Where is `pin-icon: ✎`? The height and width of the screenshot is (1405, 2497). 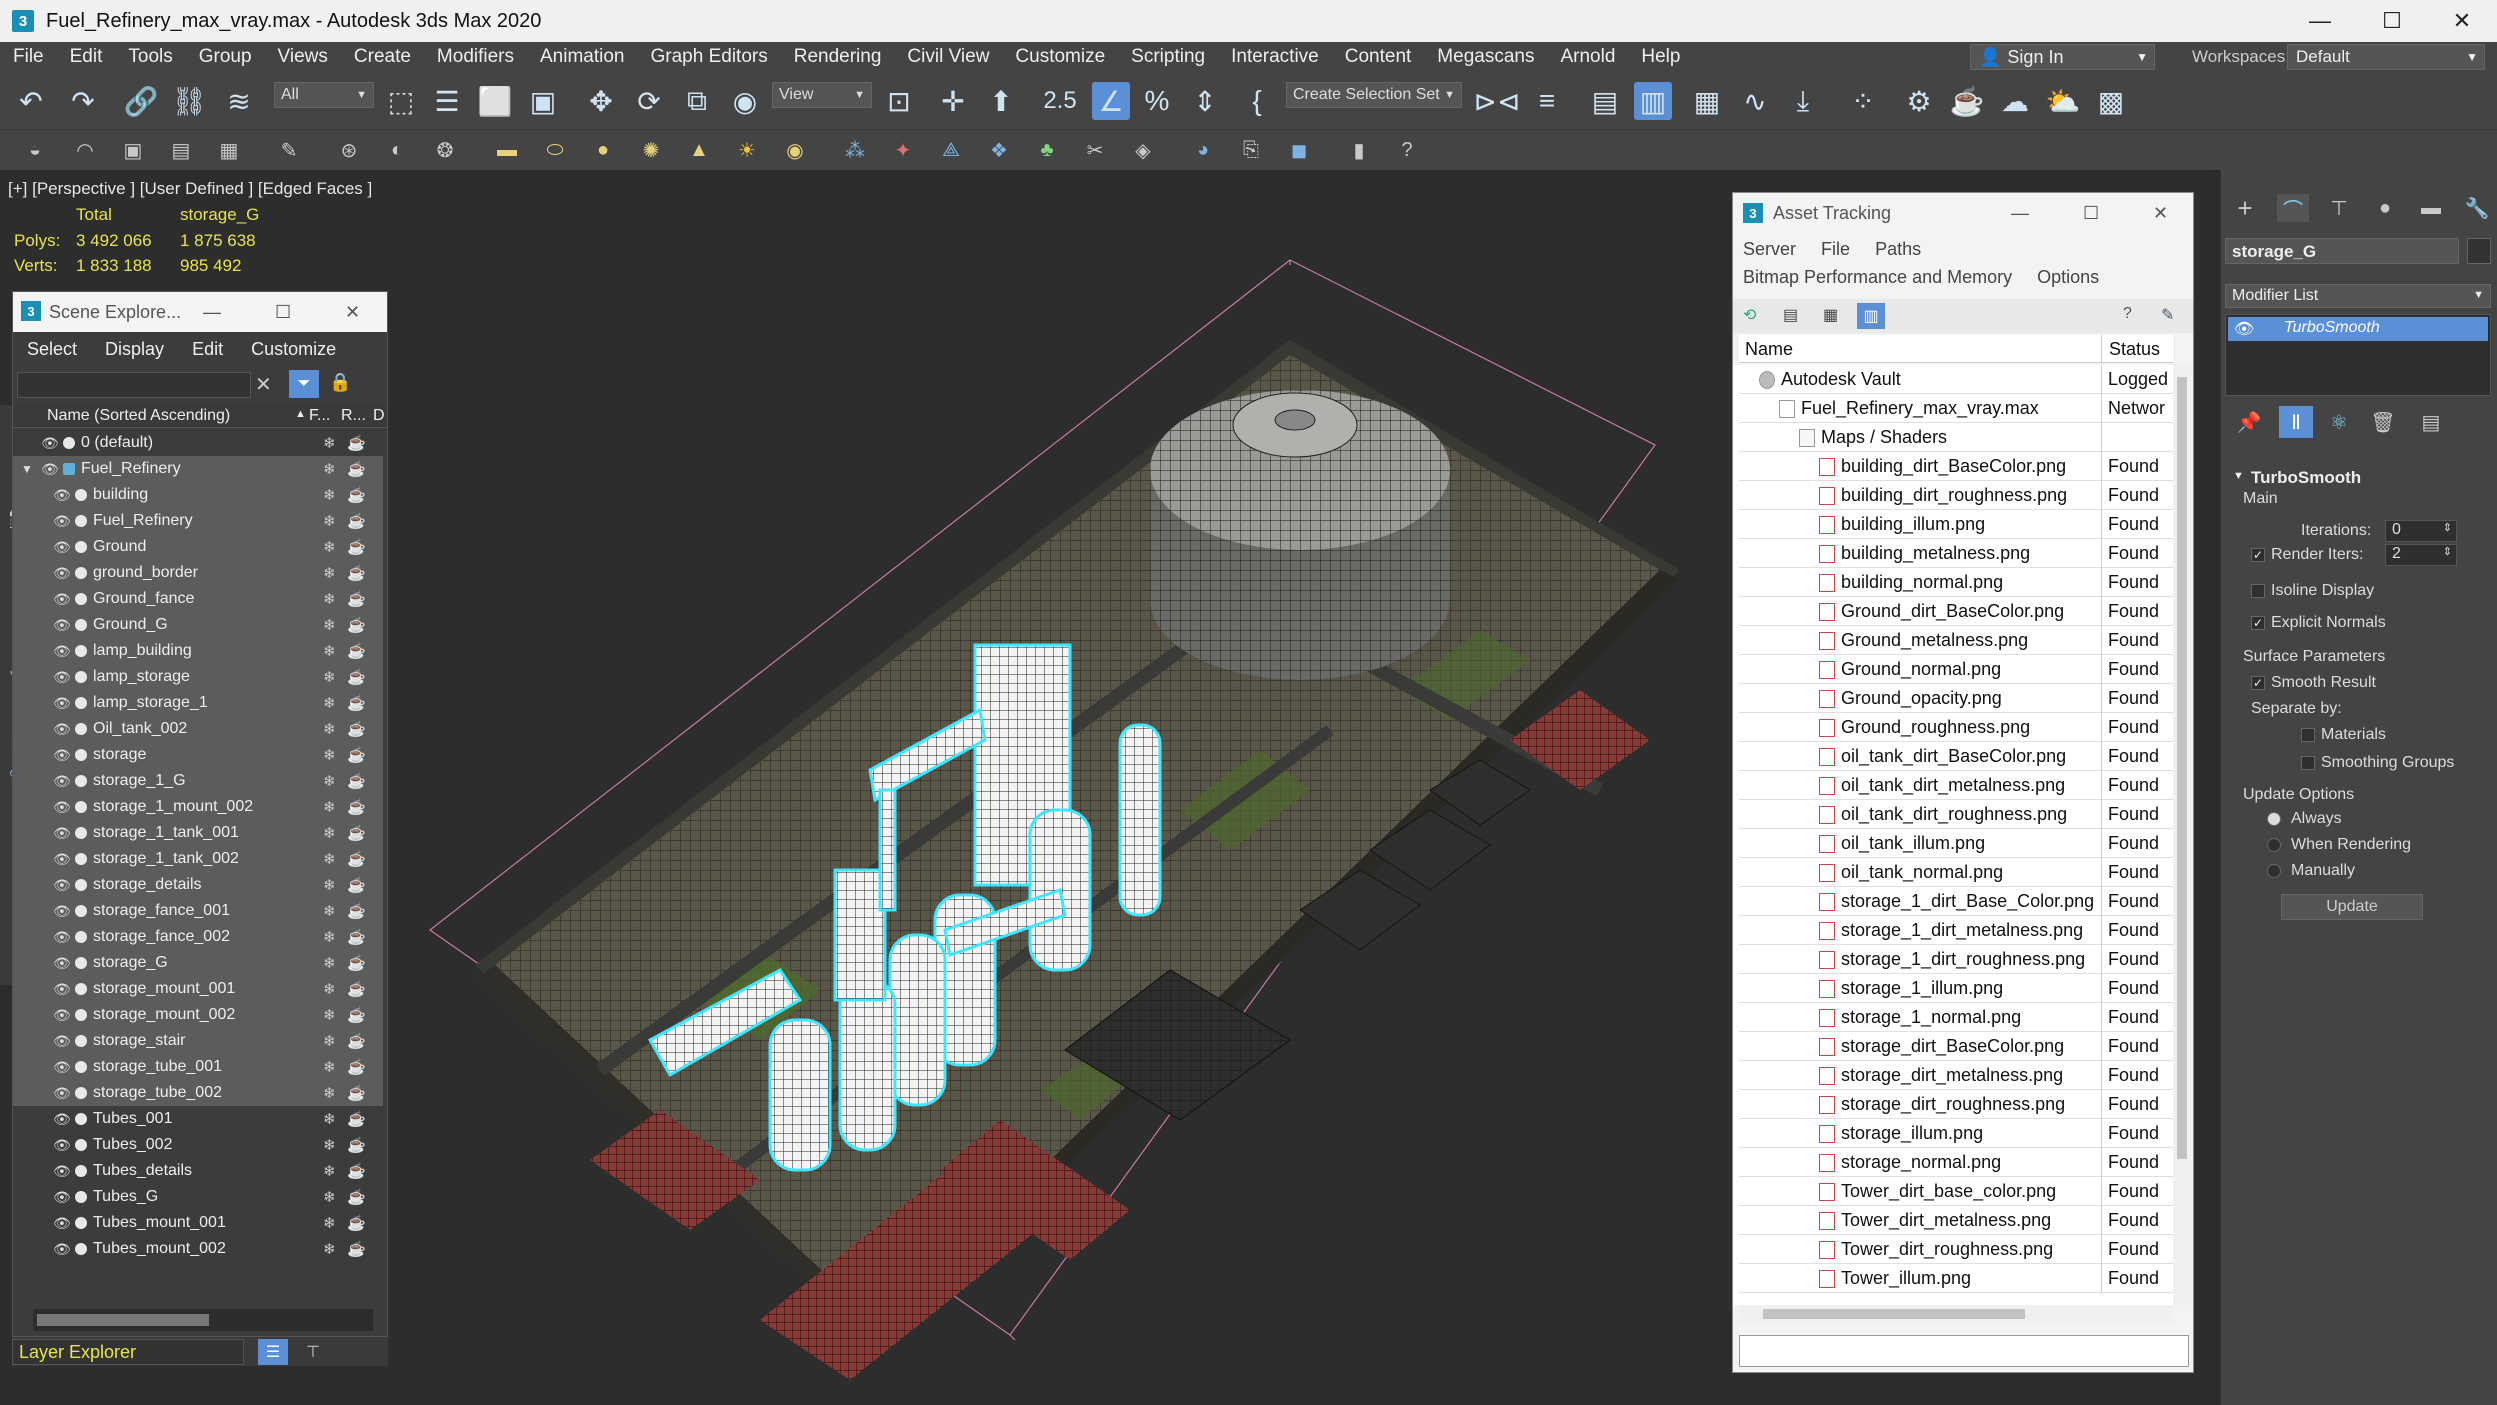
pin-icon: ✎ is located at coordinates (2167, 315).